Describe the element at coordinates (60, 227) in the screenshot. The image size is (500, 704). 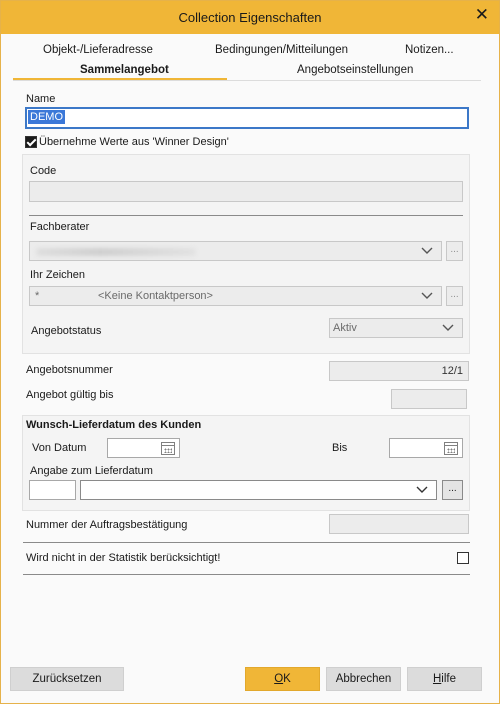
I see `fachberater-label: Fachberater` at that location.